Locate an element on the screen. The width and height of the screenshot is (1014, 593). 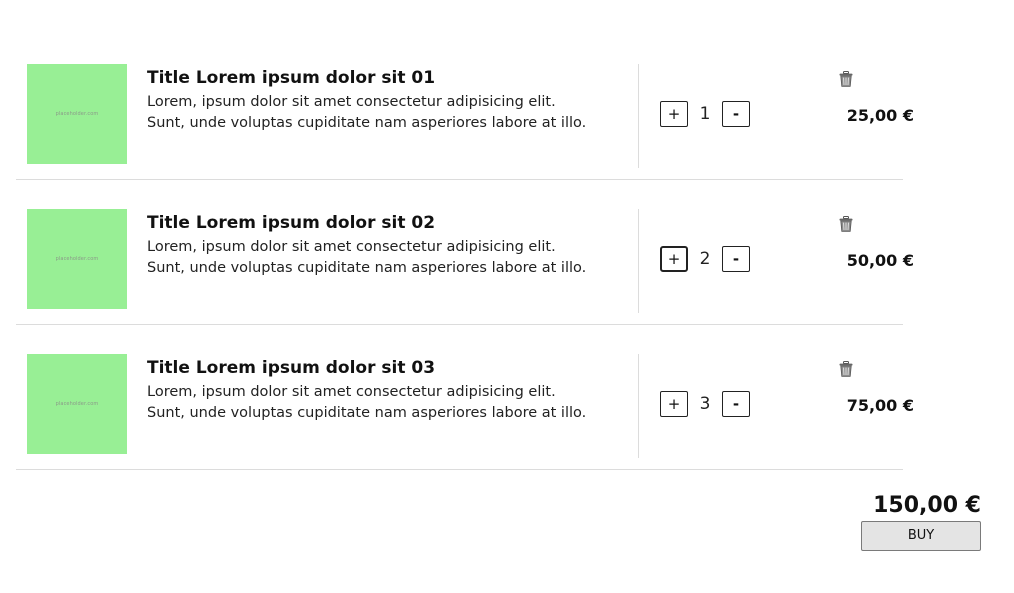
quantity-value: 1 is located at coordinates (705, 114).